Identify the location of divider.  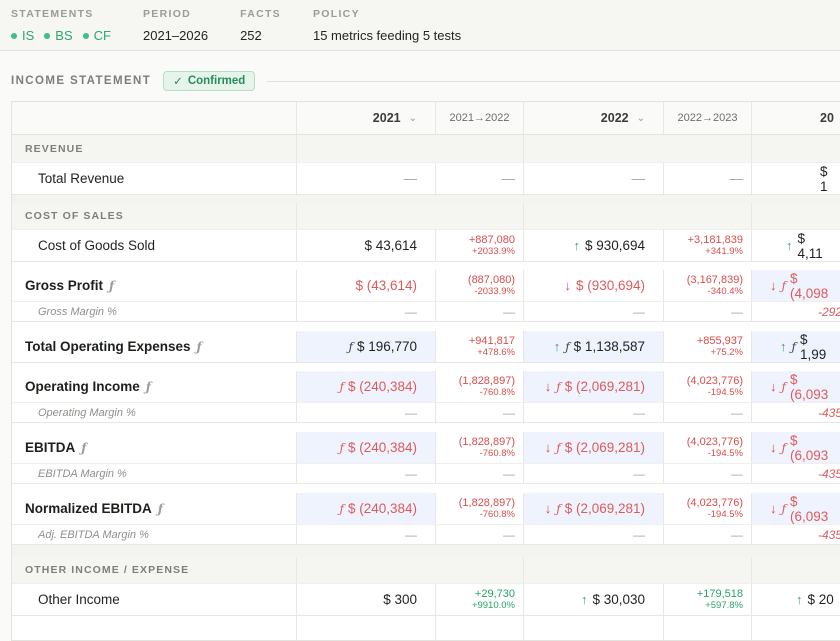
(553, 81).